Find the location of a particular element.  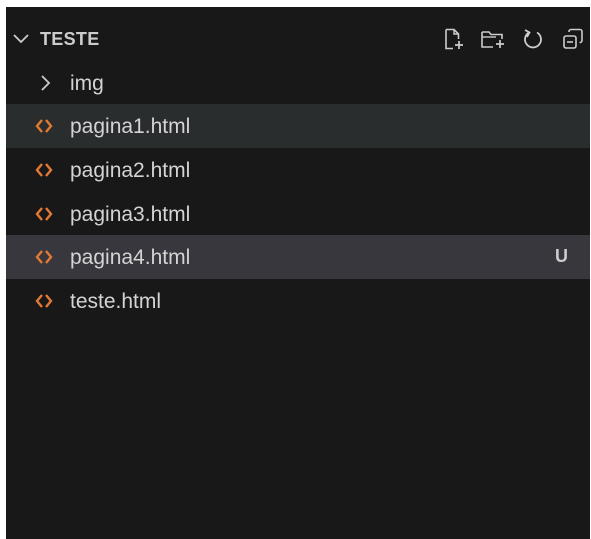

collapse-all-icon is located at coordinates (573, 39).